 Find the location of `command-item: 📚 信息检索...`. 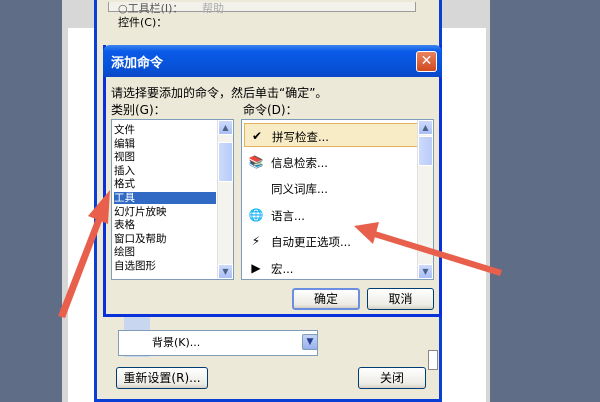

command-item: 📚 信息检索... is located at coordinates (331, 162).